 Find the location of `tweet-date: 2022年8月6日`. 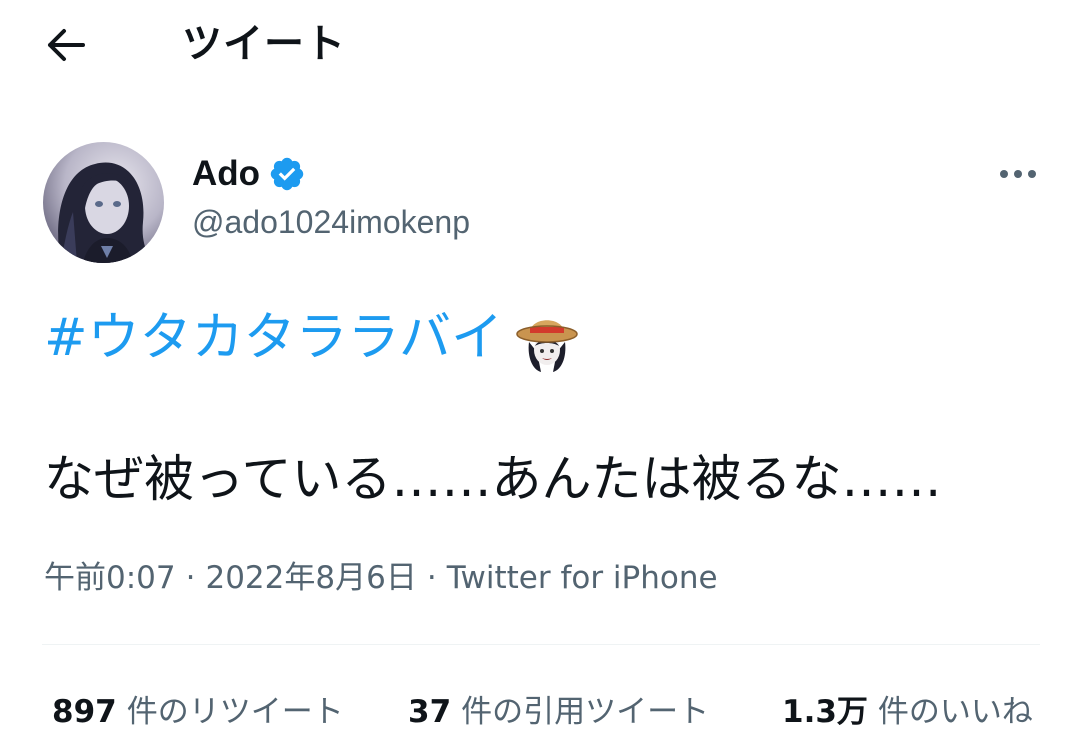

tweet-date: 2022年8月6日 is located at coordinates (310, 578).